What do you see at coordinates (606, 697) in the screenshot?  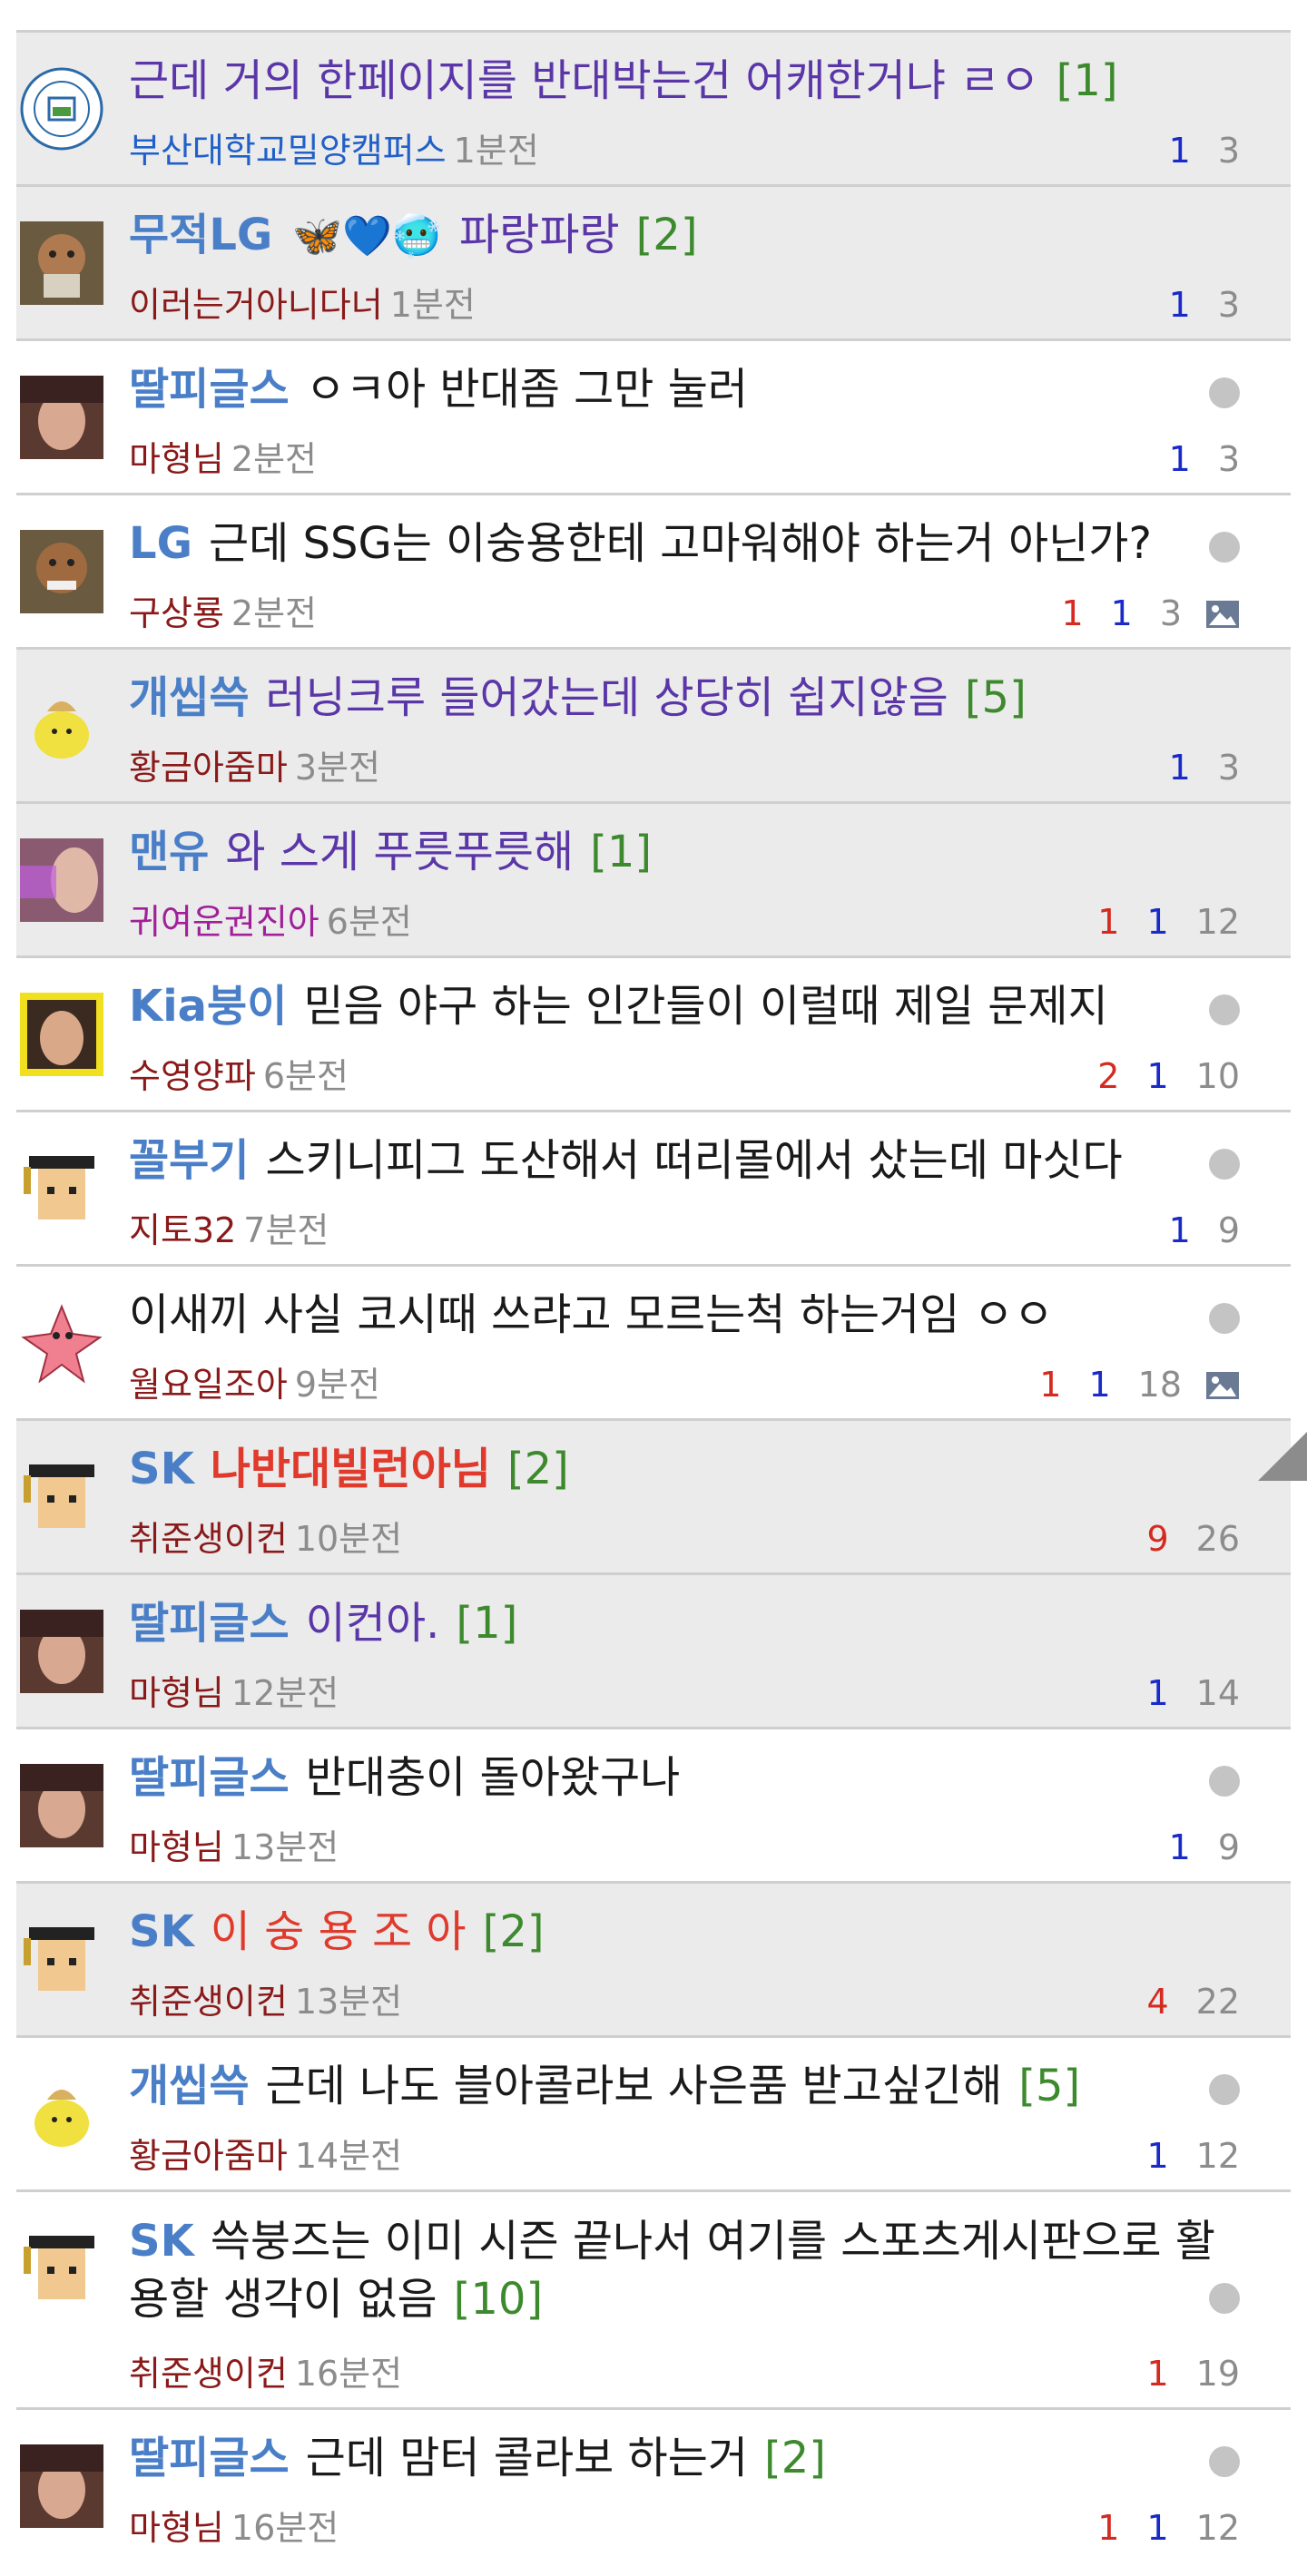 I see `post-title: 러닝크루 들어갔는데 상당히 쉽지않음` at bounding box center [606, 697].